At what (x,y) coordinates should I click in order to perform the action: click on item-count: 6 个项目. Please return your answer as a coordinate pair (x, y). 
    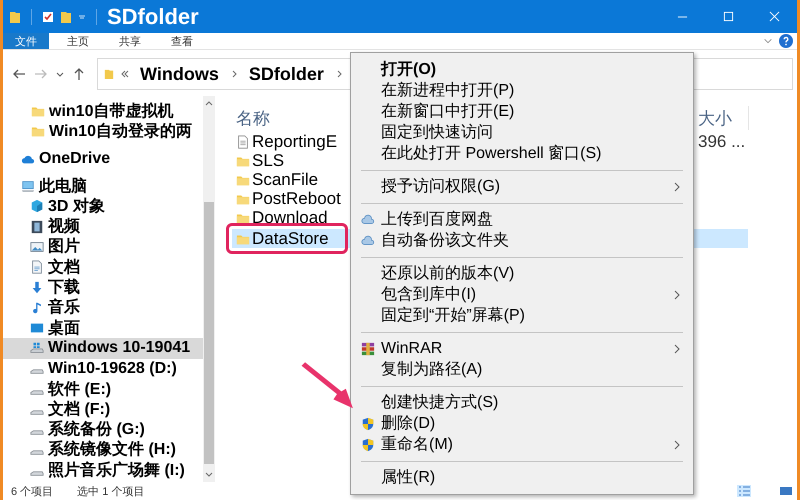
    Looking at the image, I should click on (32, 491).